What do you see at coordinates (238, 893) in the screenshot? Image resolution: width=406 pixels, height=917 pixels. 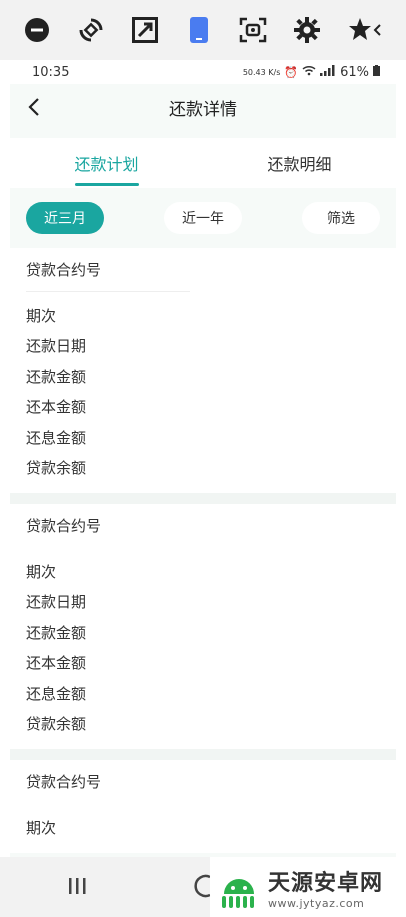 I see `android-logo-icon` at bounding box center [238, 893].